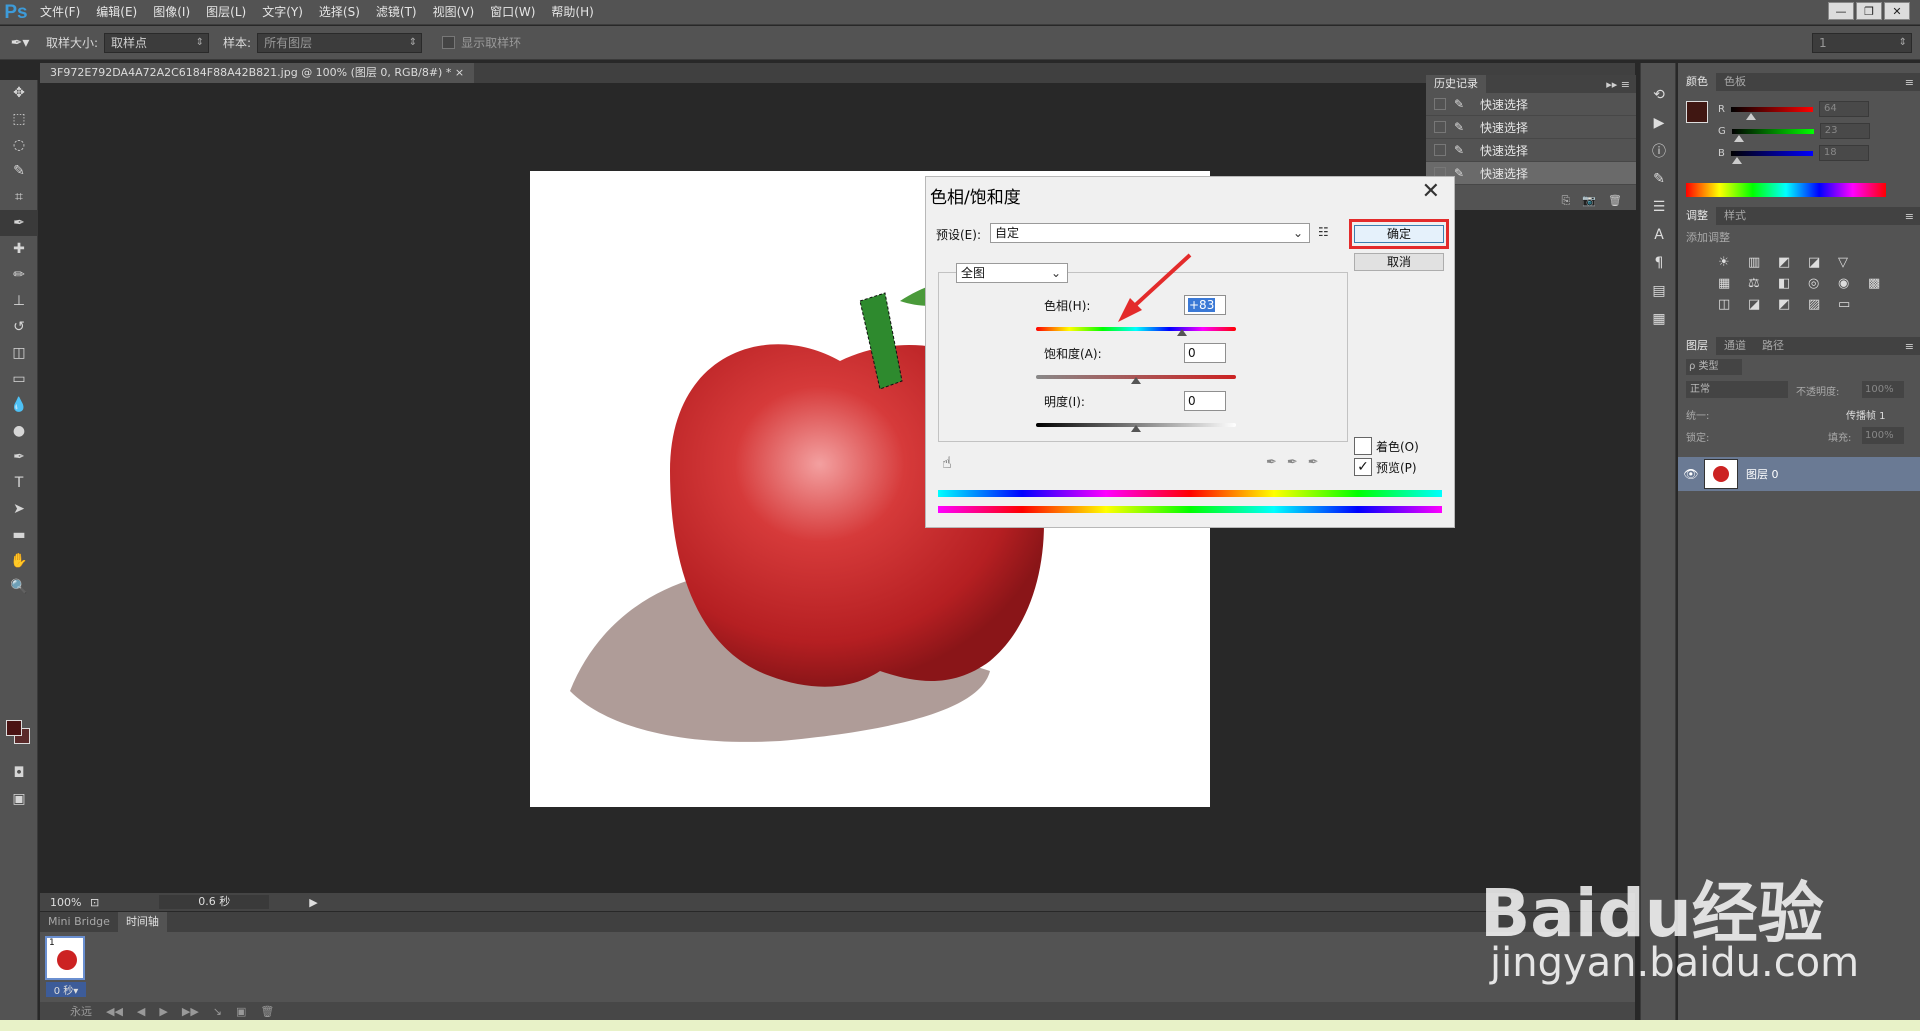 The width and height of the screenshot is (1920, 1031). What do you see at coordinates (19, 301) in the screenshot?
I see `stamp-tool-icon: ⊥` at bounding box center [19, 301].